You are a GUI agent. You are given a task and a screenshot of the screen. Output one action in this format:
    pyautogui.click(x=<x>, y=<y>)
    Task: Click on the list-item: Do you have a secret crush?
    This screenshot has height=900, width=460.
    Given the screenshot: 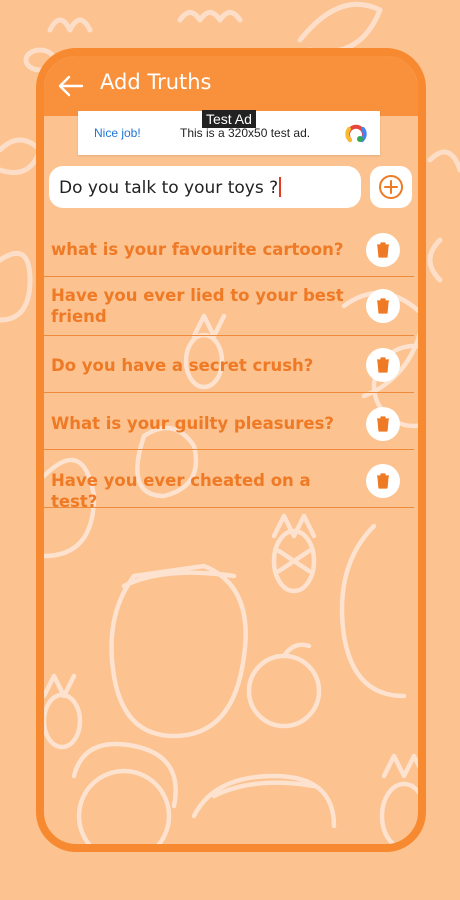 What is the action you would take?
    pyautogui.click(x=229, y=364)
    